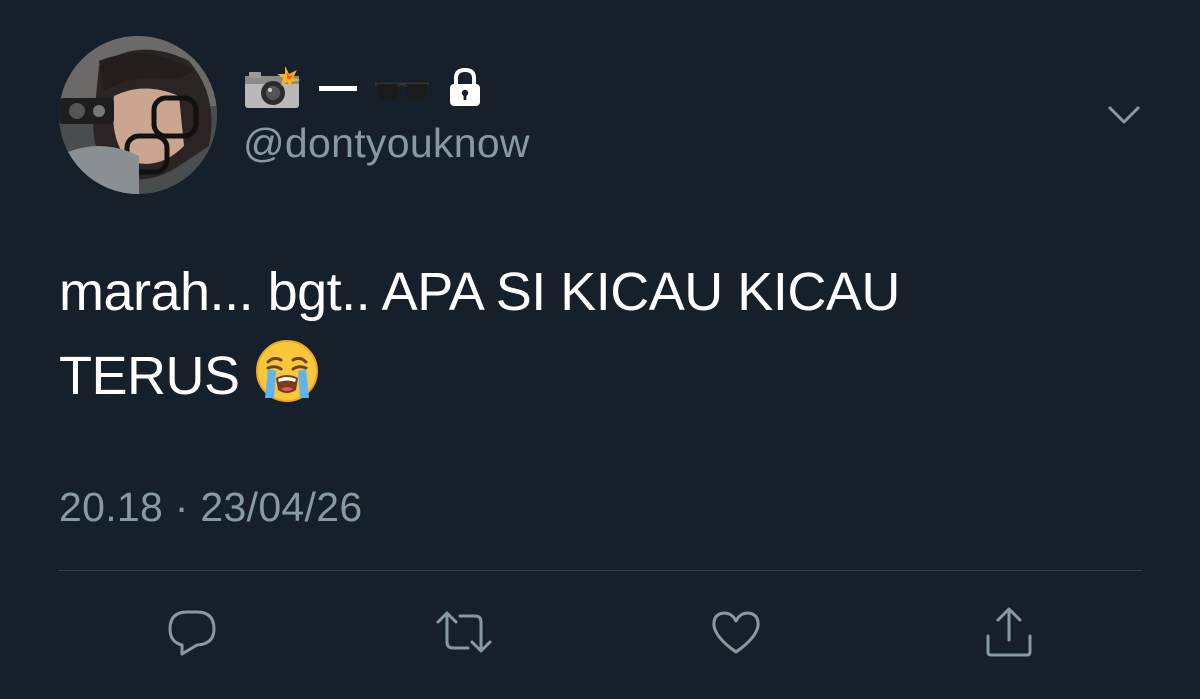 Image resolution: width=1200 pixels, height=699 pixels. Describe the element at coordinates (479, 292) in the screenshot. I see `tweet-text-line-1: marah... bgt.. APA SI KICAU KICAU` at that location.